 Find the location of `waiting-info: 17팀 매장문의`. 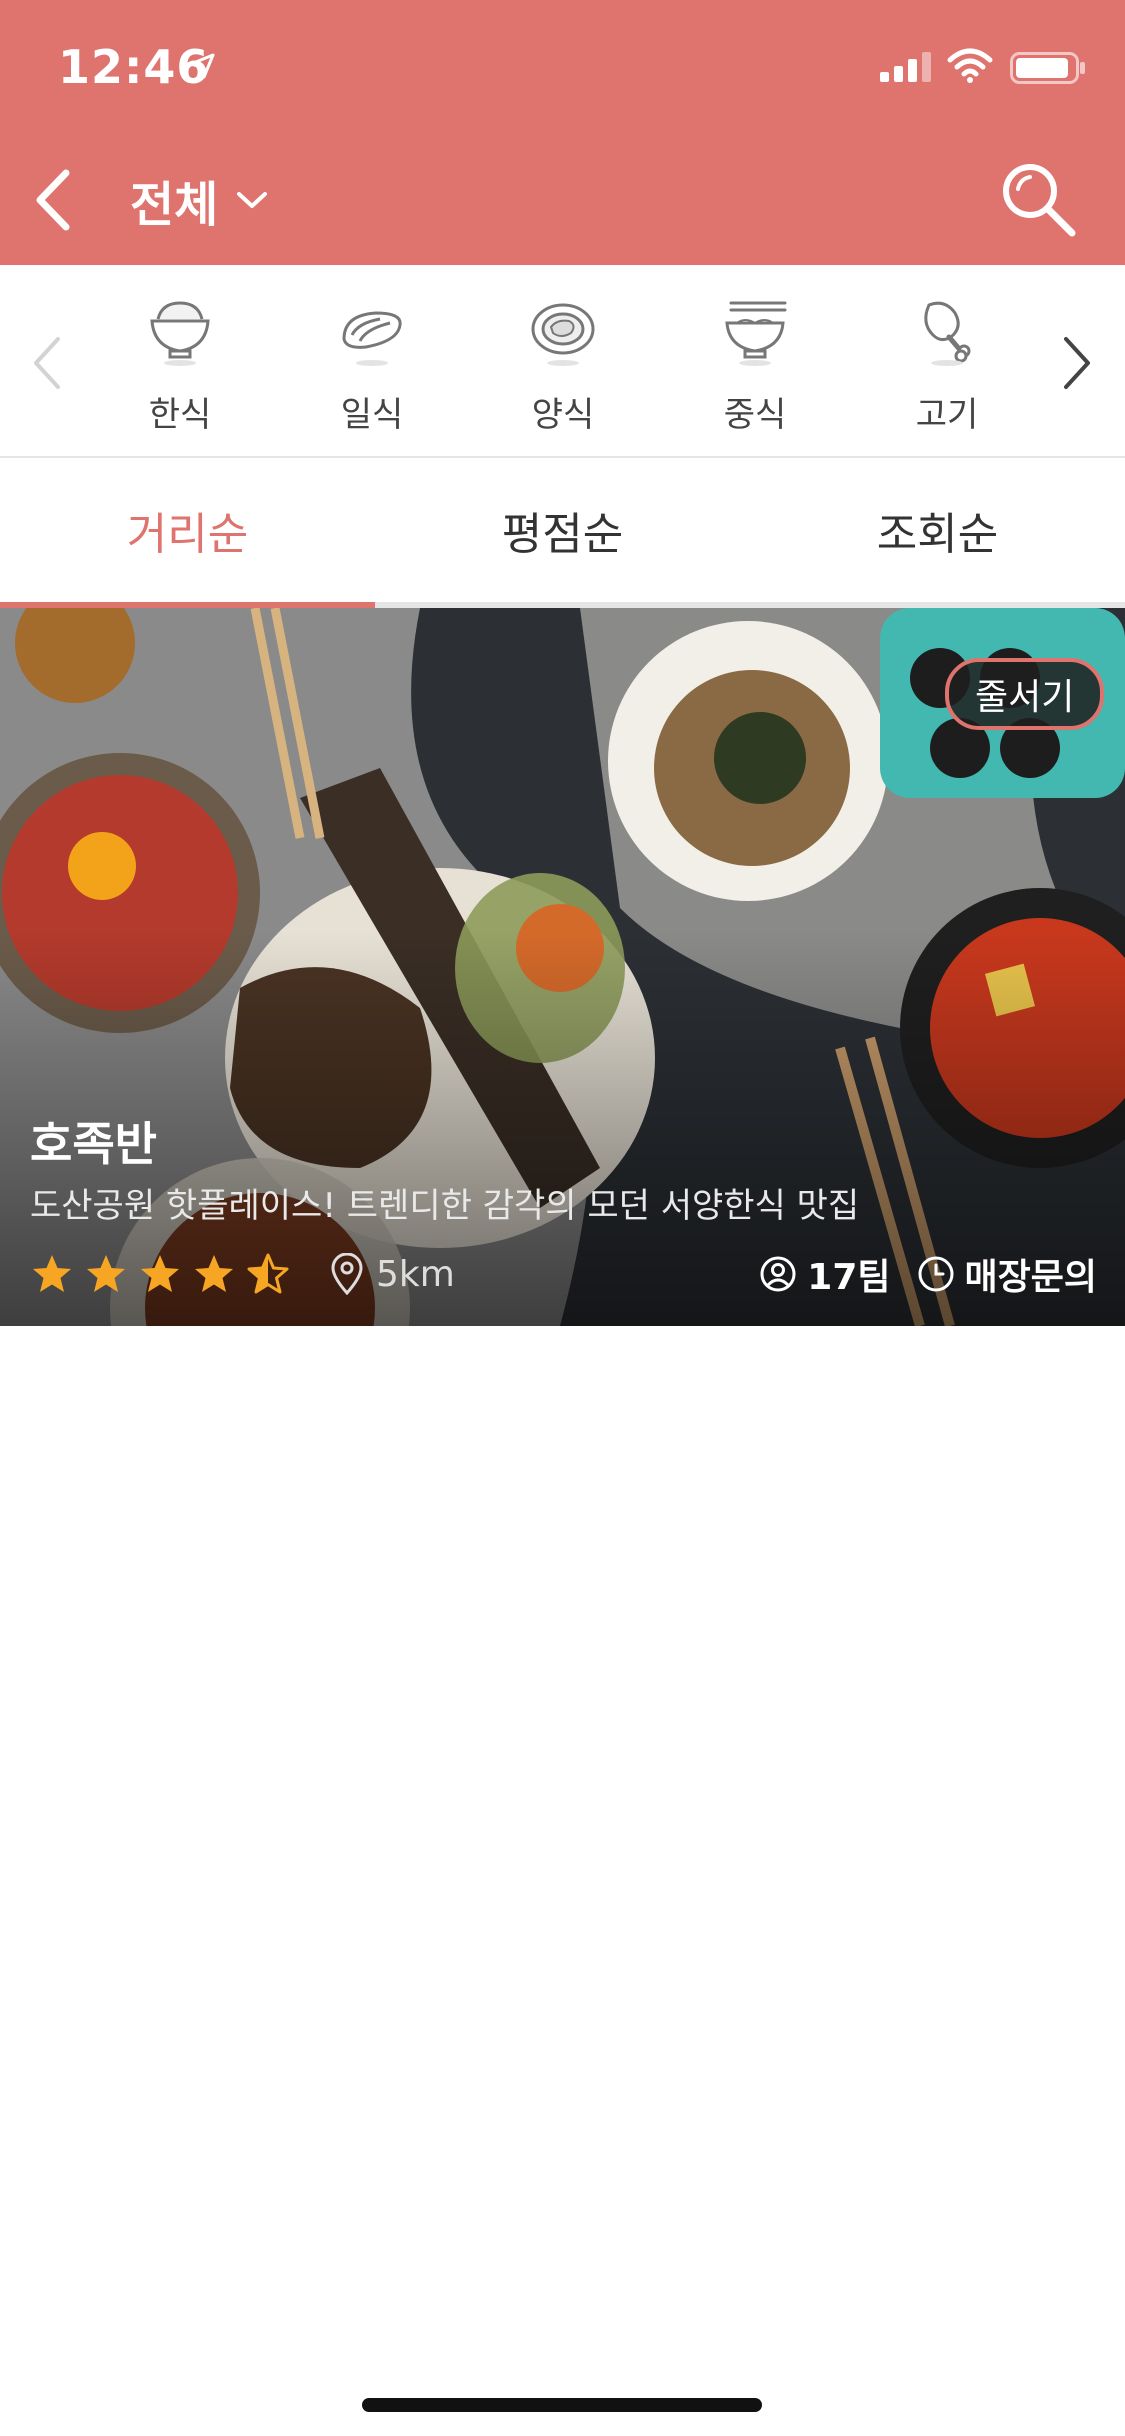

waiting-info: 17팀 매장문의 is located at coordinates (928, 1274).